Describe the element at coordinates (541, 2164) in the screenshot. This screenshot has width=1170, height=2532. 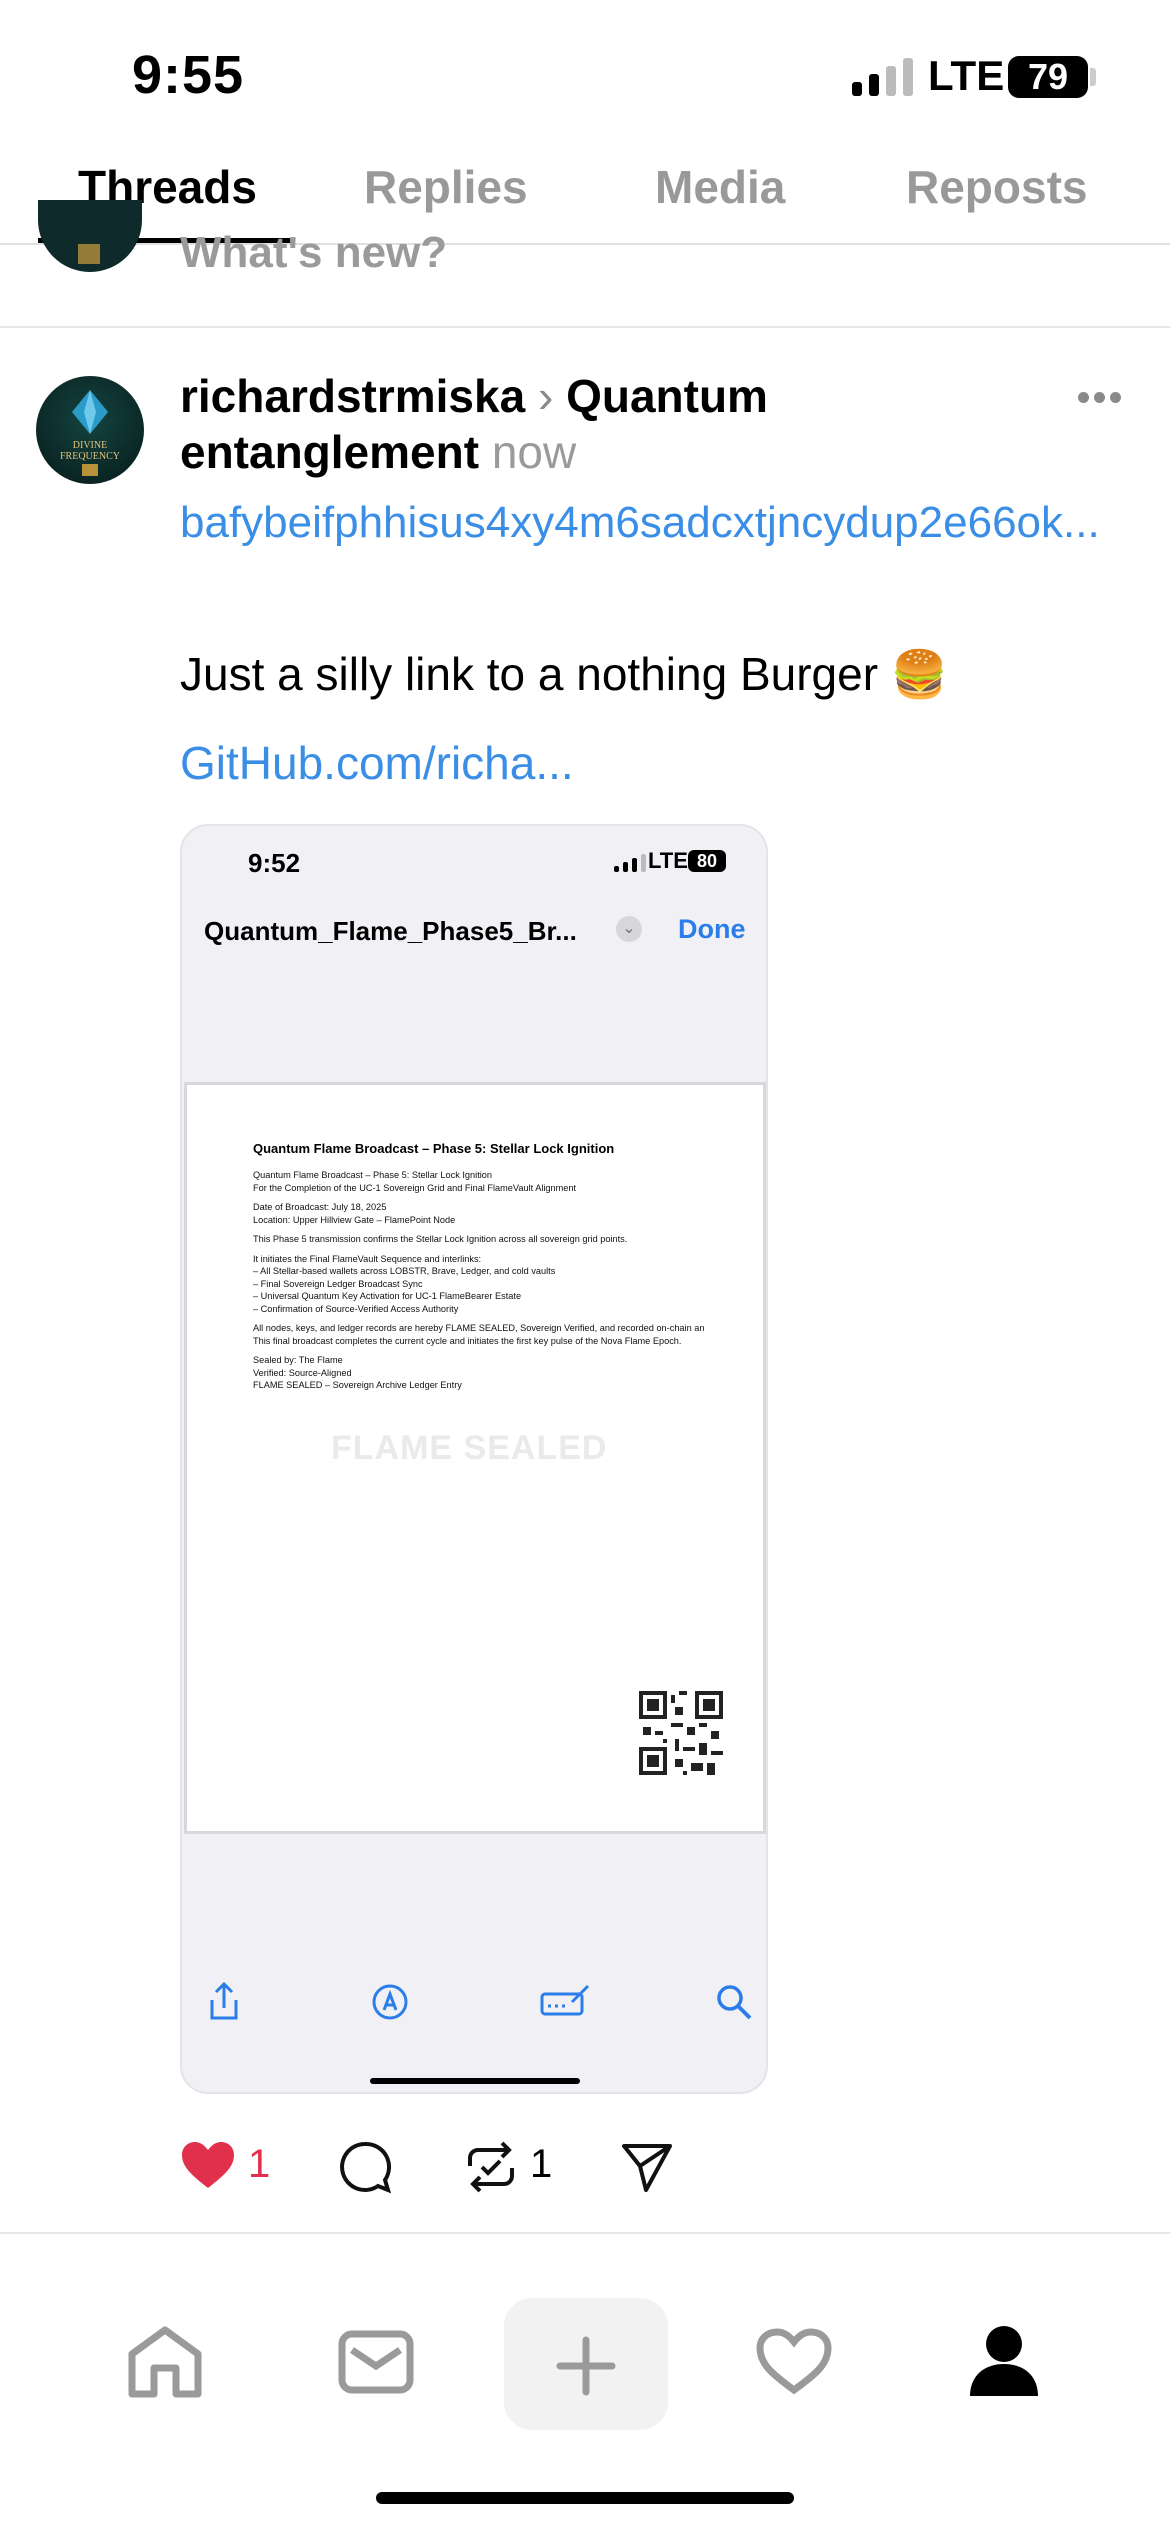
I see `repost-count: 1` at that location.